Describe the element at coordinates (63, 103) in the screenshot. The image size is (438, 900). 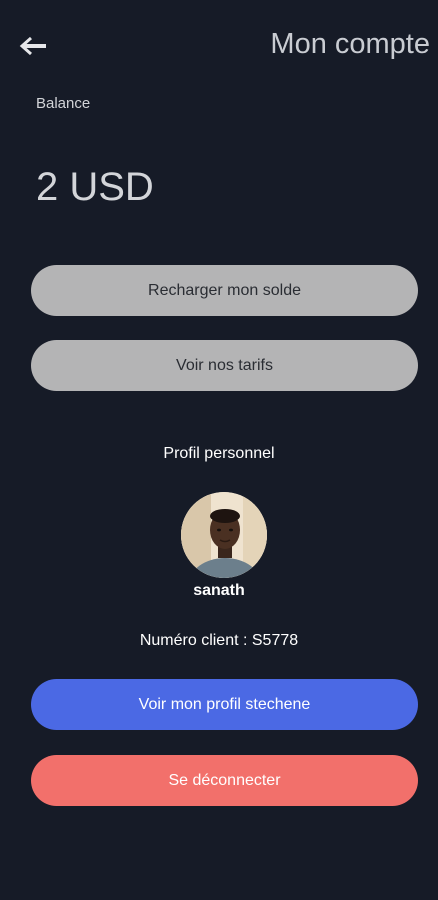
I see `balance-label: Balance` at that location.